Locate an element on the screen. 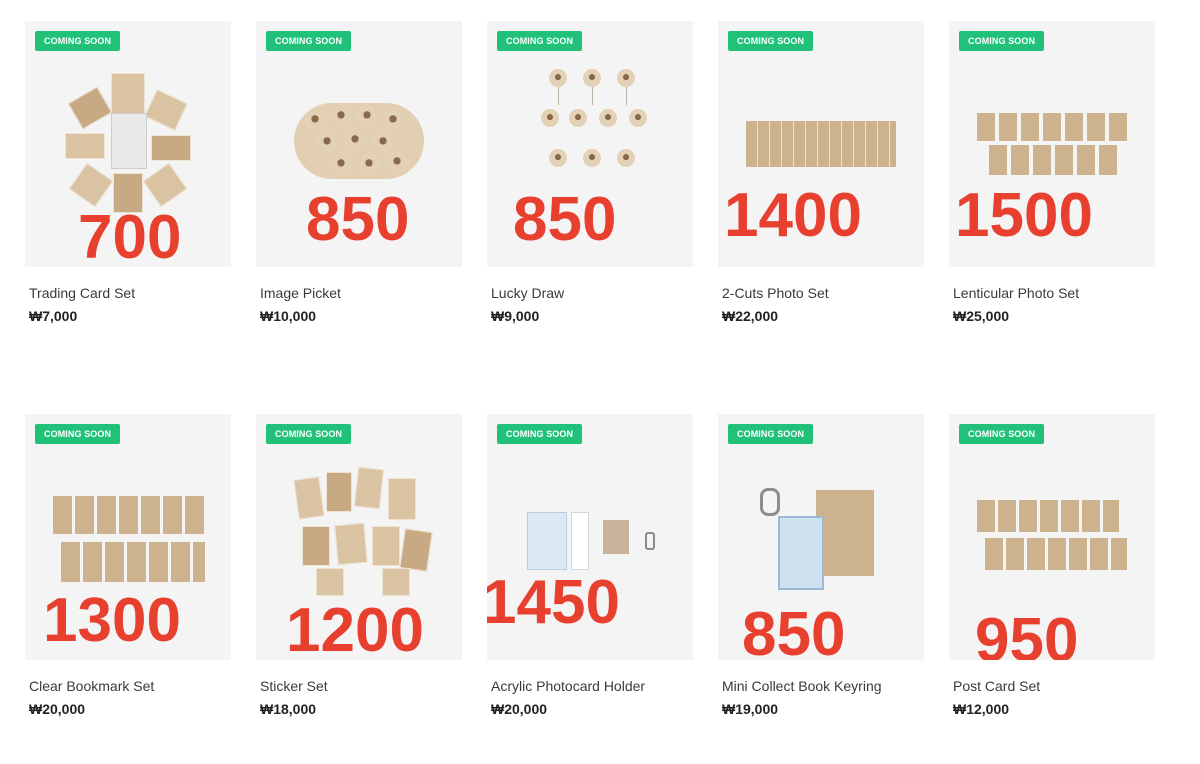 This screenshot has height=764, width=1200. product-card-image-picket: COMING SOON 850 Image Picket ₩10,000 is located at coordinates (359, 172).